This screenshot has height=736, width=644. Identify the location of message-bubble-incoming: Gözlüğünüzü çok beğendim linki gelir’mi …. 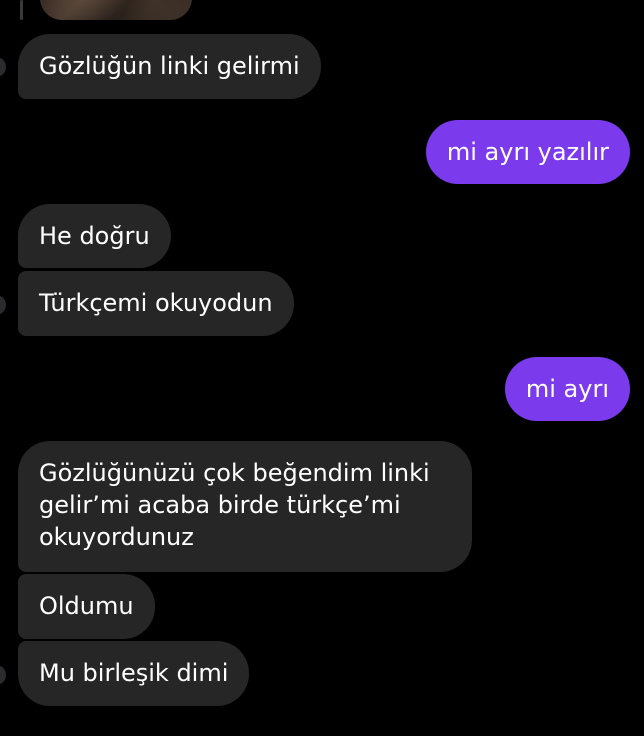
(245, 506).